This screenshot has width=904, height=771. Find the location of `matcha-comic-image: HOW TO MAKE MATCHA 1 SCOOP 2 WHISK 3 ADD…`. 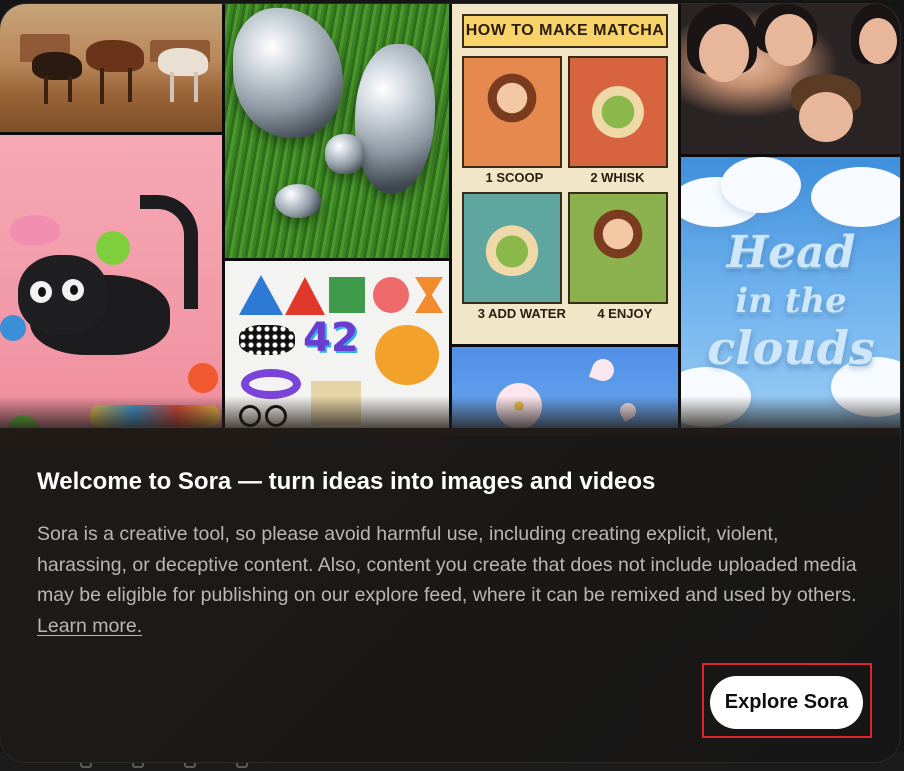

matcha-comic-image: HOW TO MAKE MATCHA 1 SCOOP 2 WHISK 3 ADD… is located at coordinates (565, 174).